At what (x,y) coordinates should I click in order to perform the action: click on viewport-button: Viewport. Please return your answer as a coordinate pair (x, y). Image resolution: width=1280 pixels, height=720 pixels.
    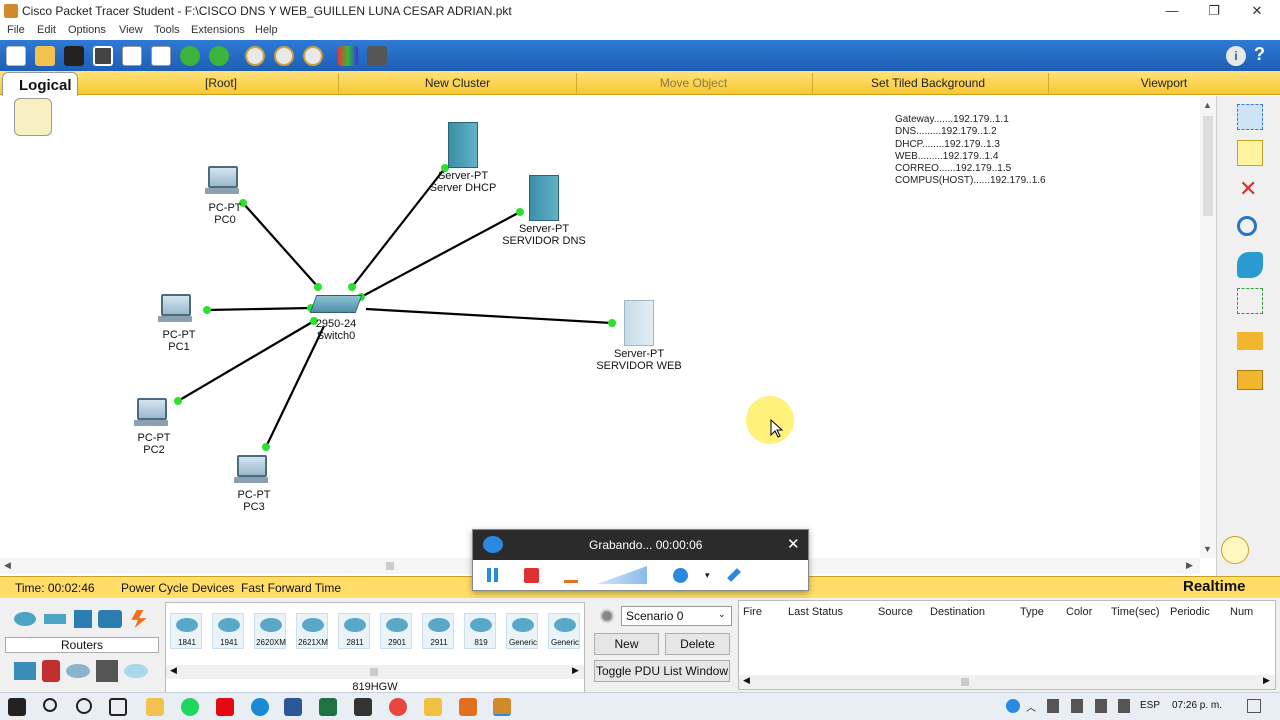
    Looking at the image, I should click on (1164, 83).